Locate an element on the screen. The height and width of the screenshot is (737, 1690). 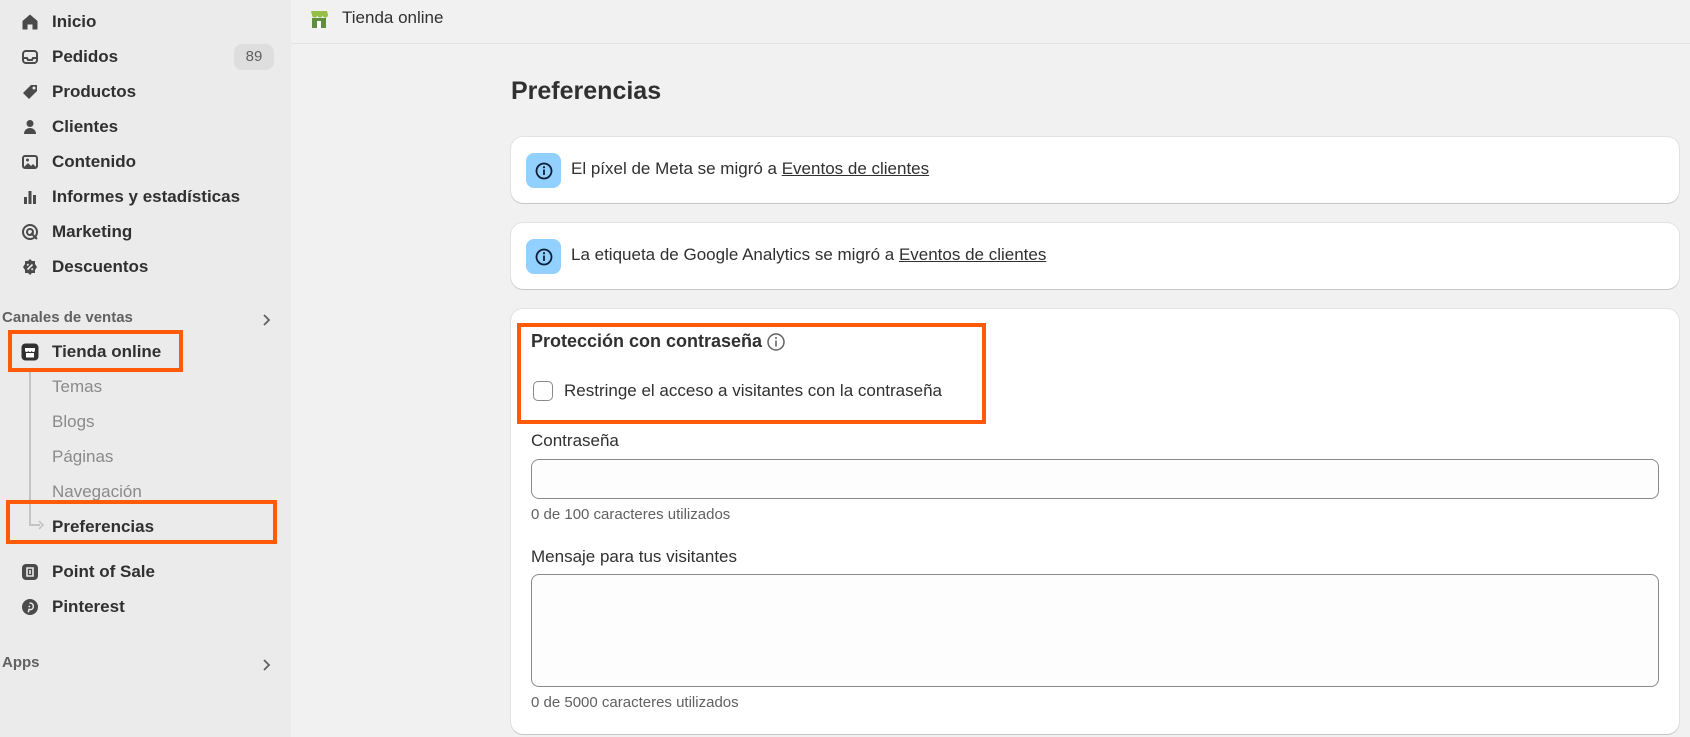
topbar-title: Tienda online is located at coordinates (393, 17).